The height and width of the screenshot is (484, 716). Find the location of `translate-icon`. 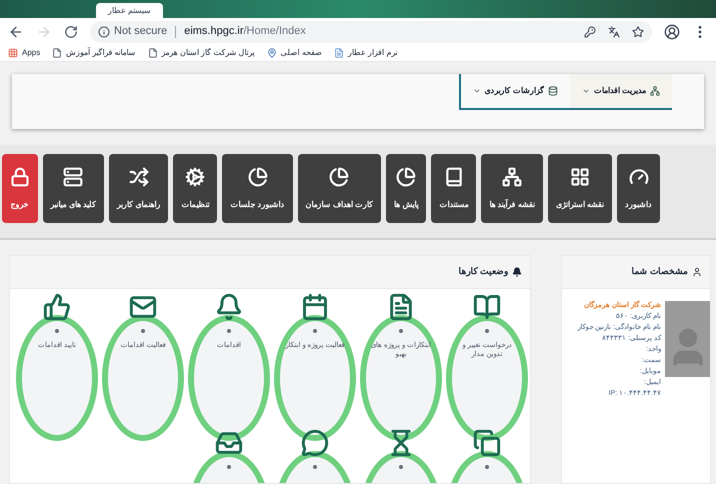

translate-icon is located at coordinates (614, 32).